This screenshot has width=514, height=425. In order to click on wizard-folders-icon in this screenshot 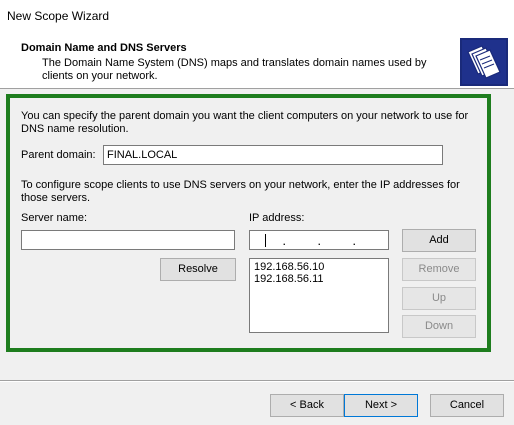, I will do `click(484, 62)`.